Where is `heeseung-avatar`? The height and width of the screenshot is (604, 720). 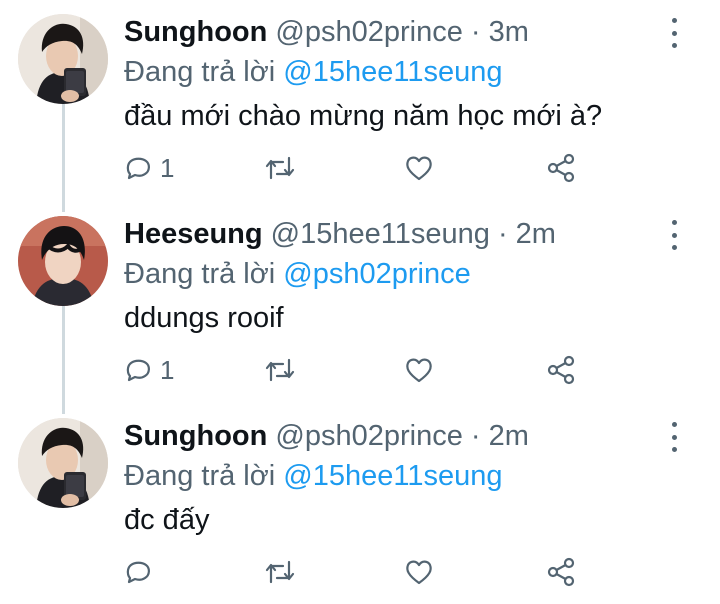
heeseung-avatar is located at coordinates (63, 261).